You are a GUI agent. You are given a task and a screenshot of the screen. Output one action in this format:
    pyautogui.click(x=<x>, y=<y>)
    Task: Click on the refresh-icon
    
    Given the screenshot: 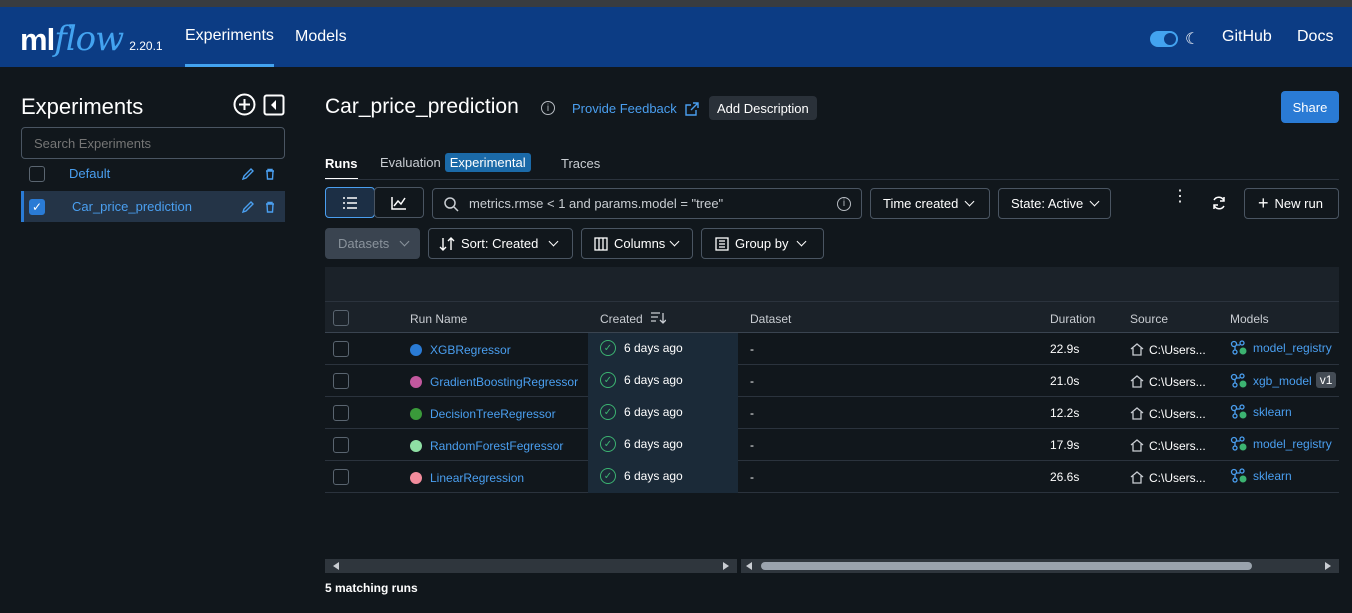 What is the action you would take?
    pyautogui.click(x=1219, y=204)
    